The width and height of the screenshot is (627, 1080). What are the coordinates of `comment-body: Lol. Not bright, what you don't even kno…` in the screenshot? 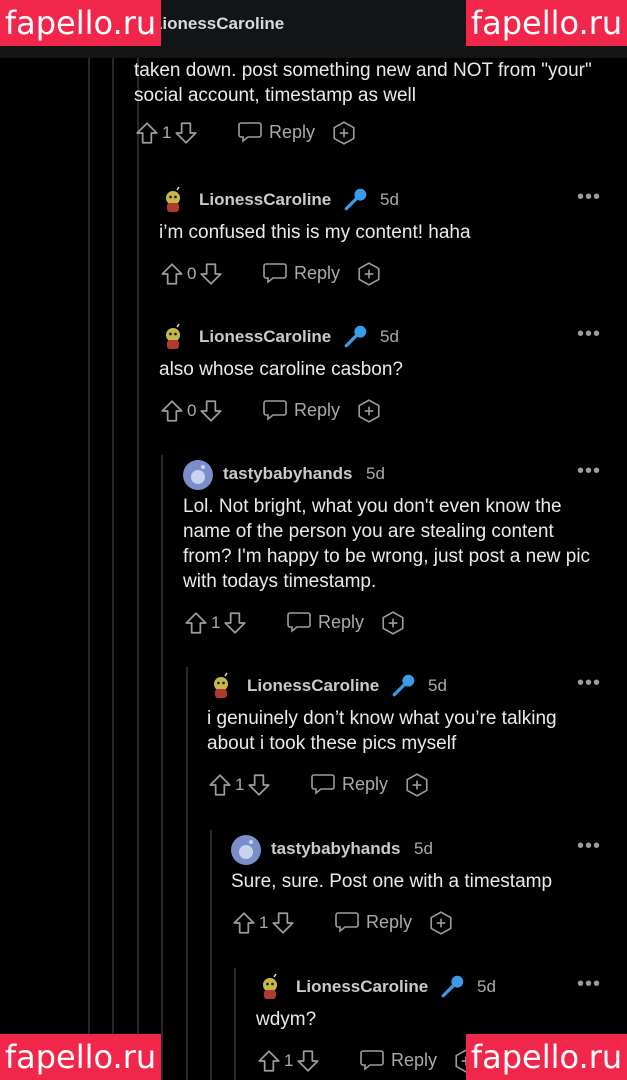 It's located at (387, 544).